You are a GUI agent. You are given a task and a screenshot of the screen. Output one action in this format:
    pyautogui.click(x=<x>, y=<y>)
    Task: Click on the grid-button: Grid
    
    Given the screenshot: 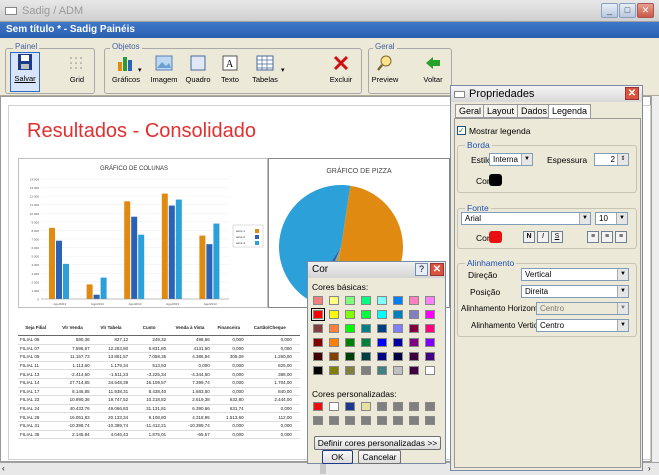 What is the action you would take?
    pyautogui.click(x=77, y=69)
    